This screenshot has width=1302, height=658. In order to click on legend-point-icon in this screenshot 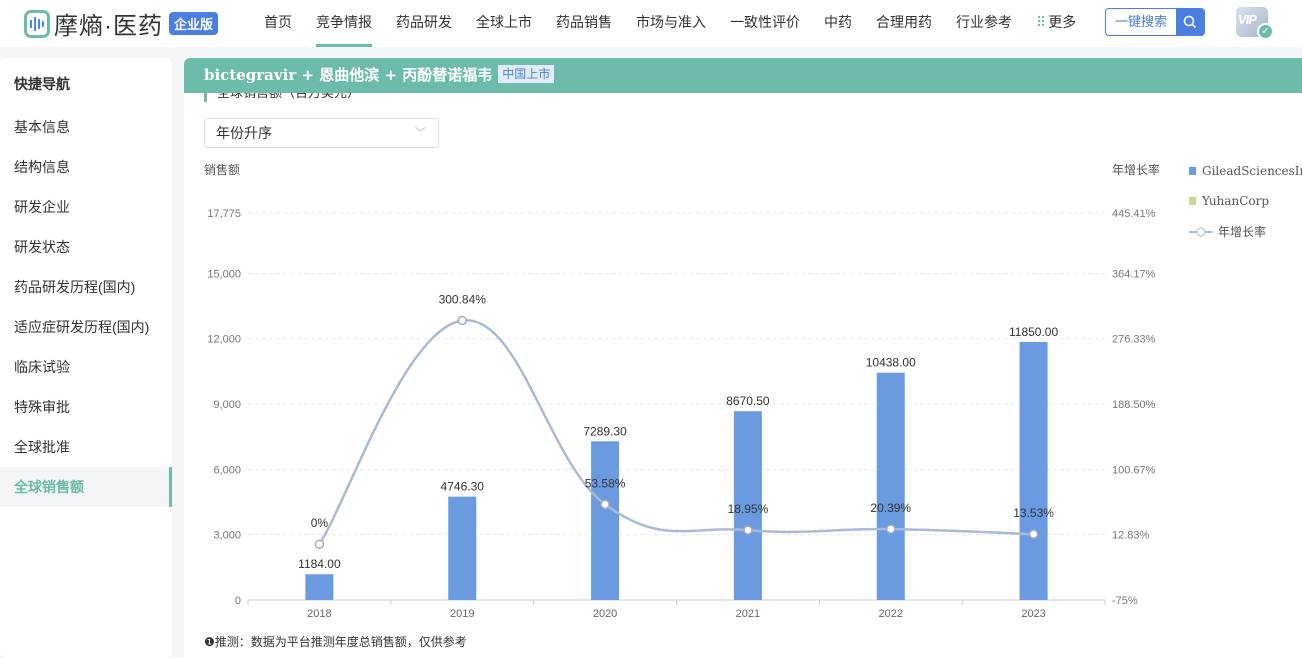, I will do `click(1201, 232)`.